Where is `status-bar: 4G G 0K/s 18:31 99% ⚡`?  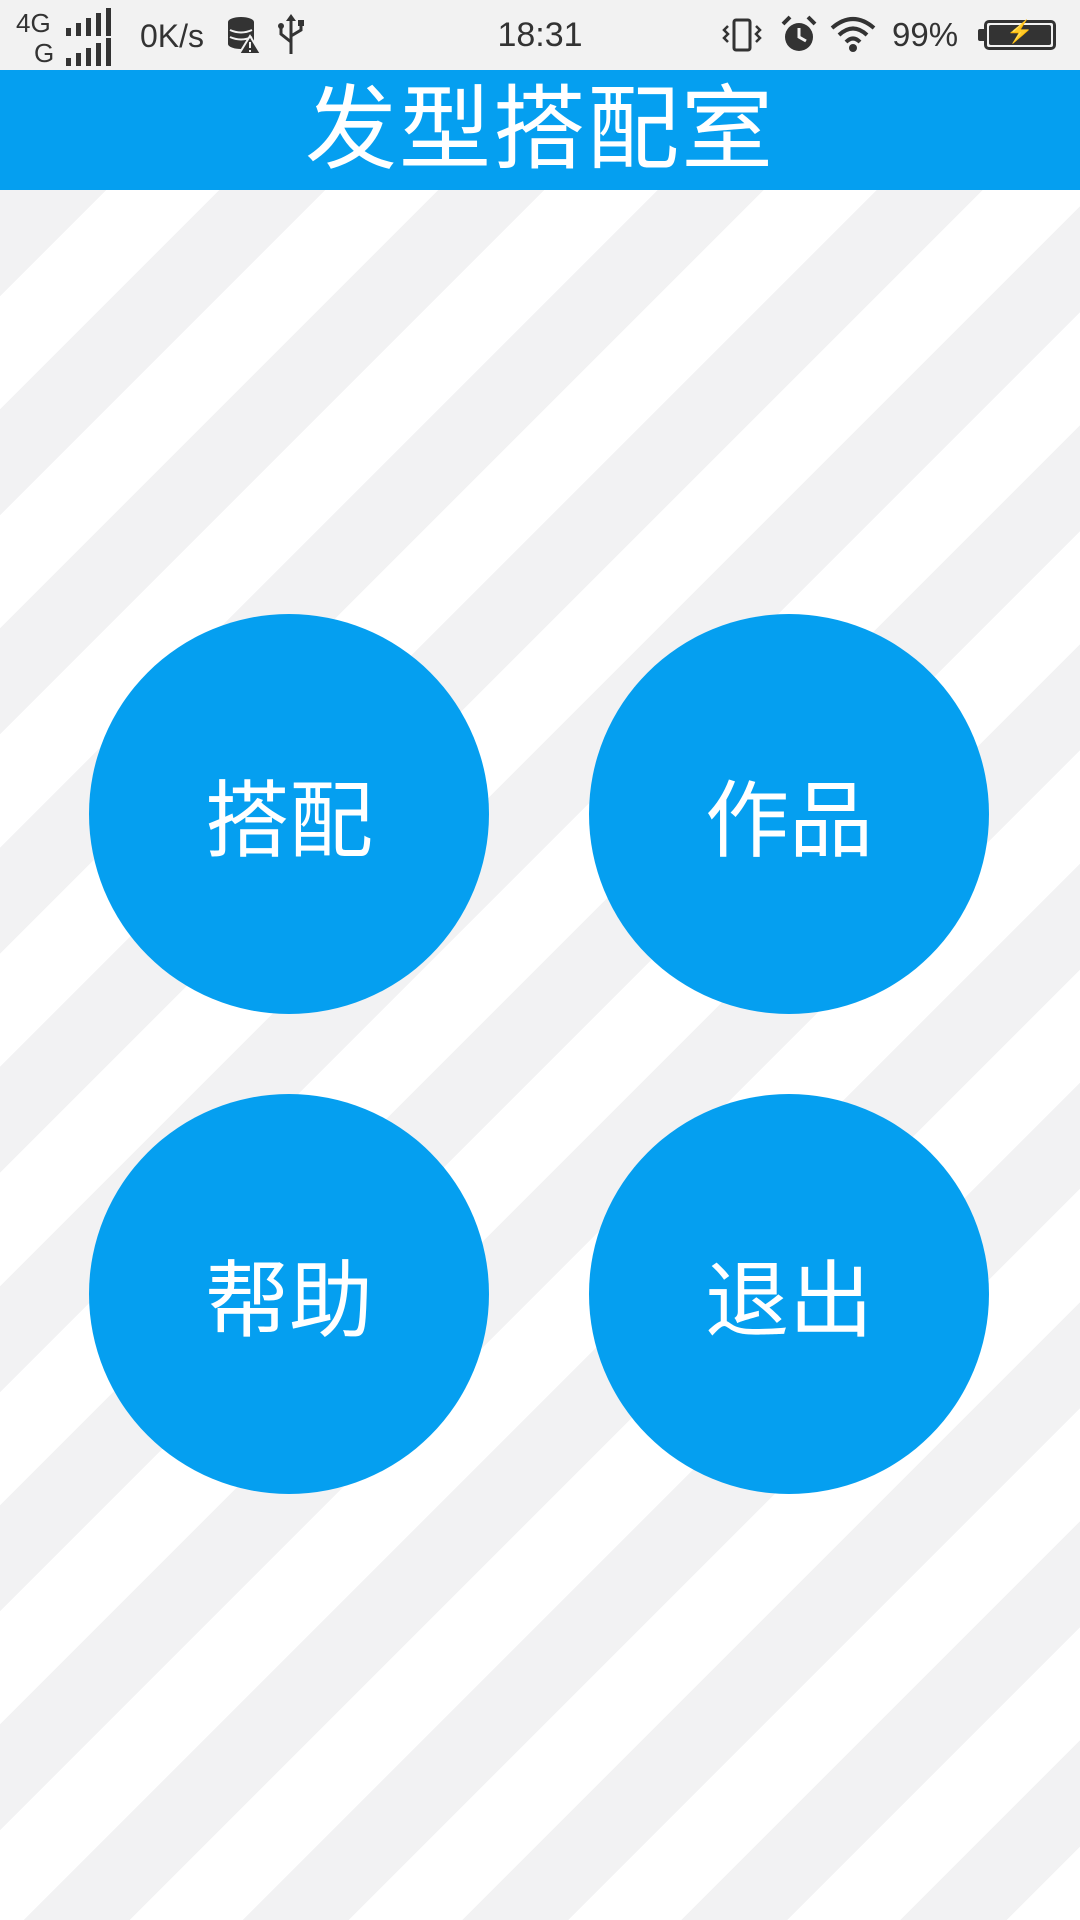 status-bar: 4G G 0K/s 18:31 99% ⚡ is located at coordinates (540, 35).